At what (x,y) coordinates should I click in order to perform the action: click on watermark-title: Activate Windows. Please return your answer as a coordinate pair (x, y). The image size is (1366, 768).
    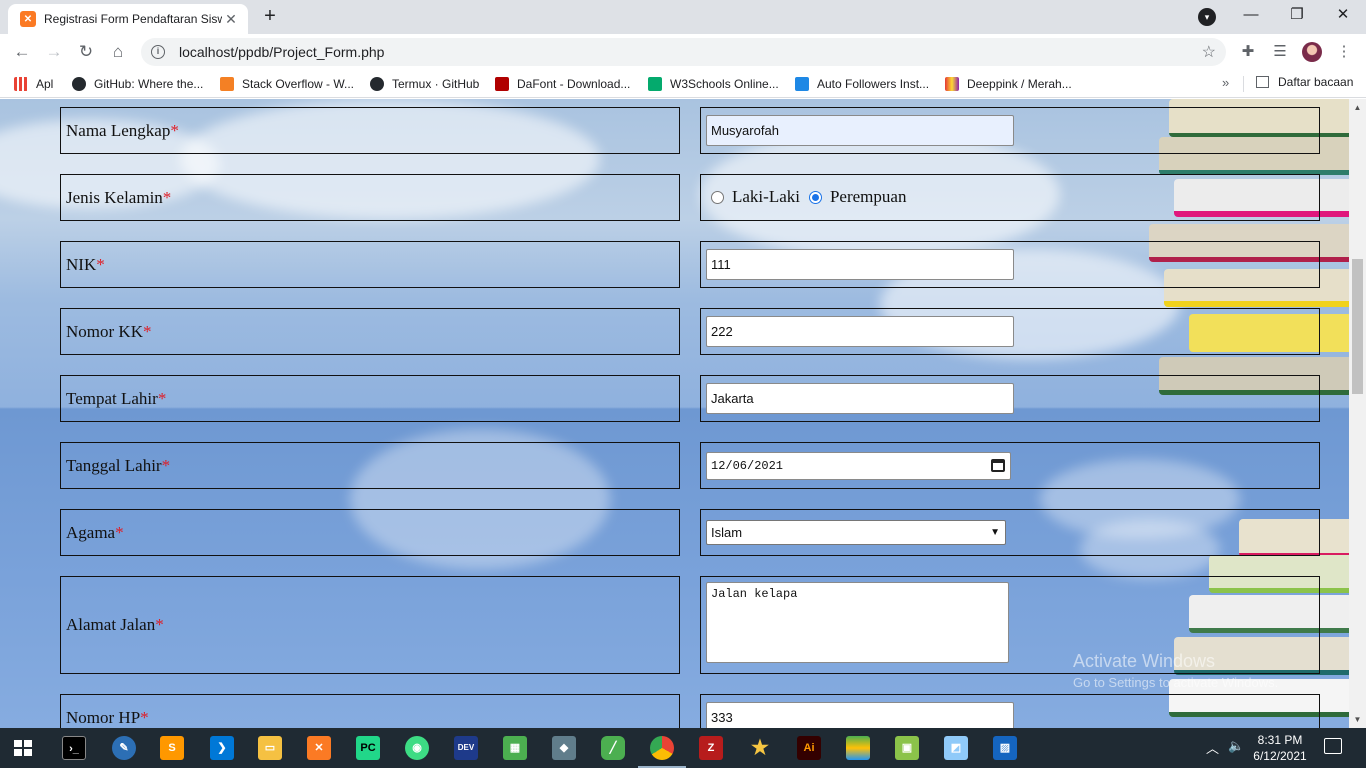
    Looking at the image, I should click on (1144, 661).